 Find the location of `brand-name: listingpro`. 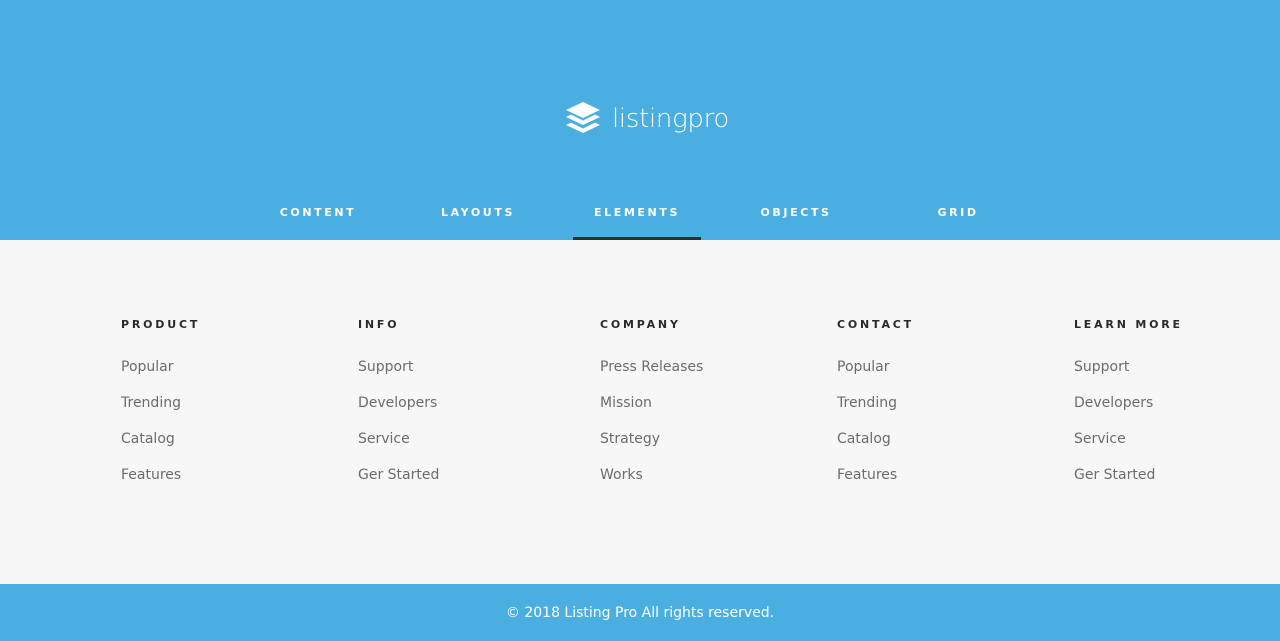

brand-name: listingpro is located at coordinates (671, 119).